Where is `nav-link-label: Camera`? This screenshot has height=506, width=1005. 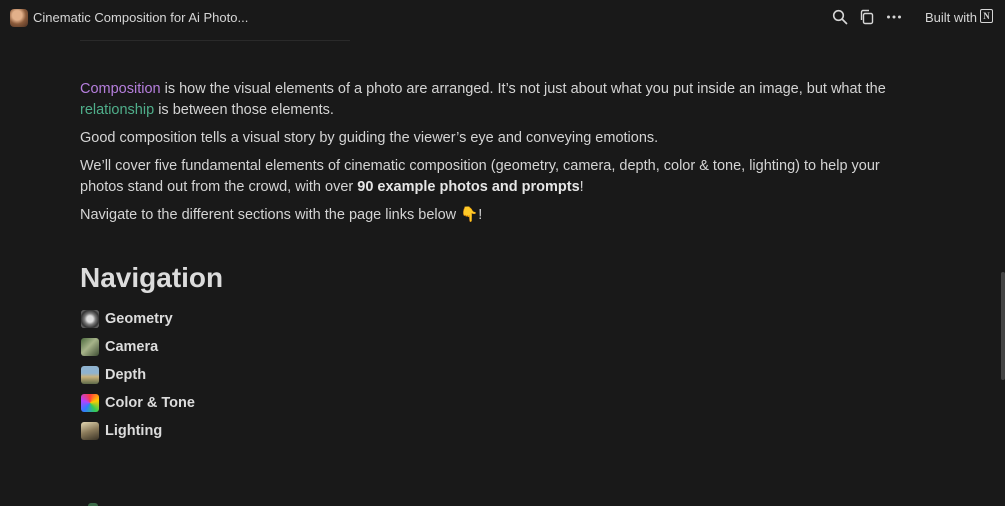 nav-link-label: Camera is located at coordinates (132, 347).